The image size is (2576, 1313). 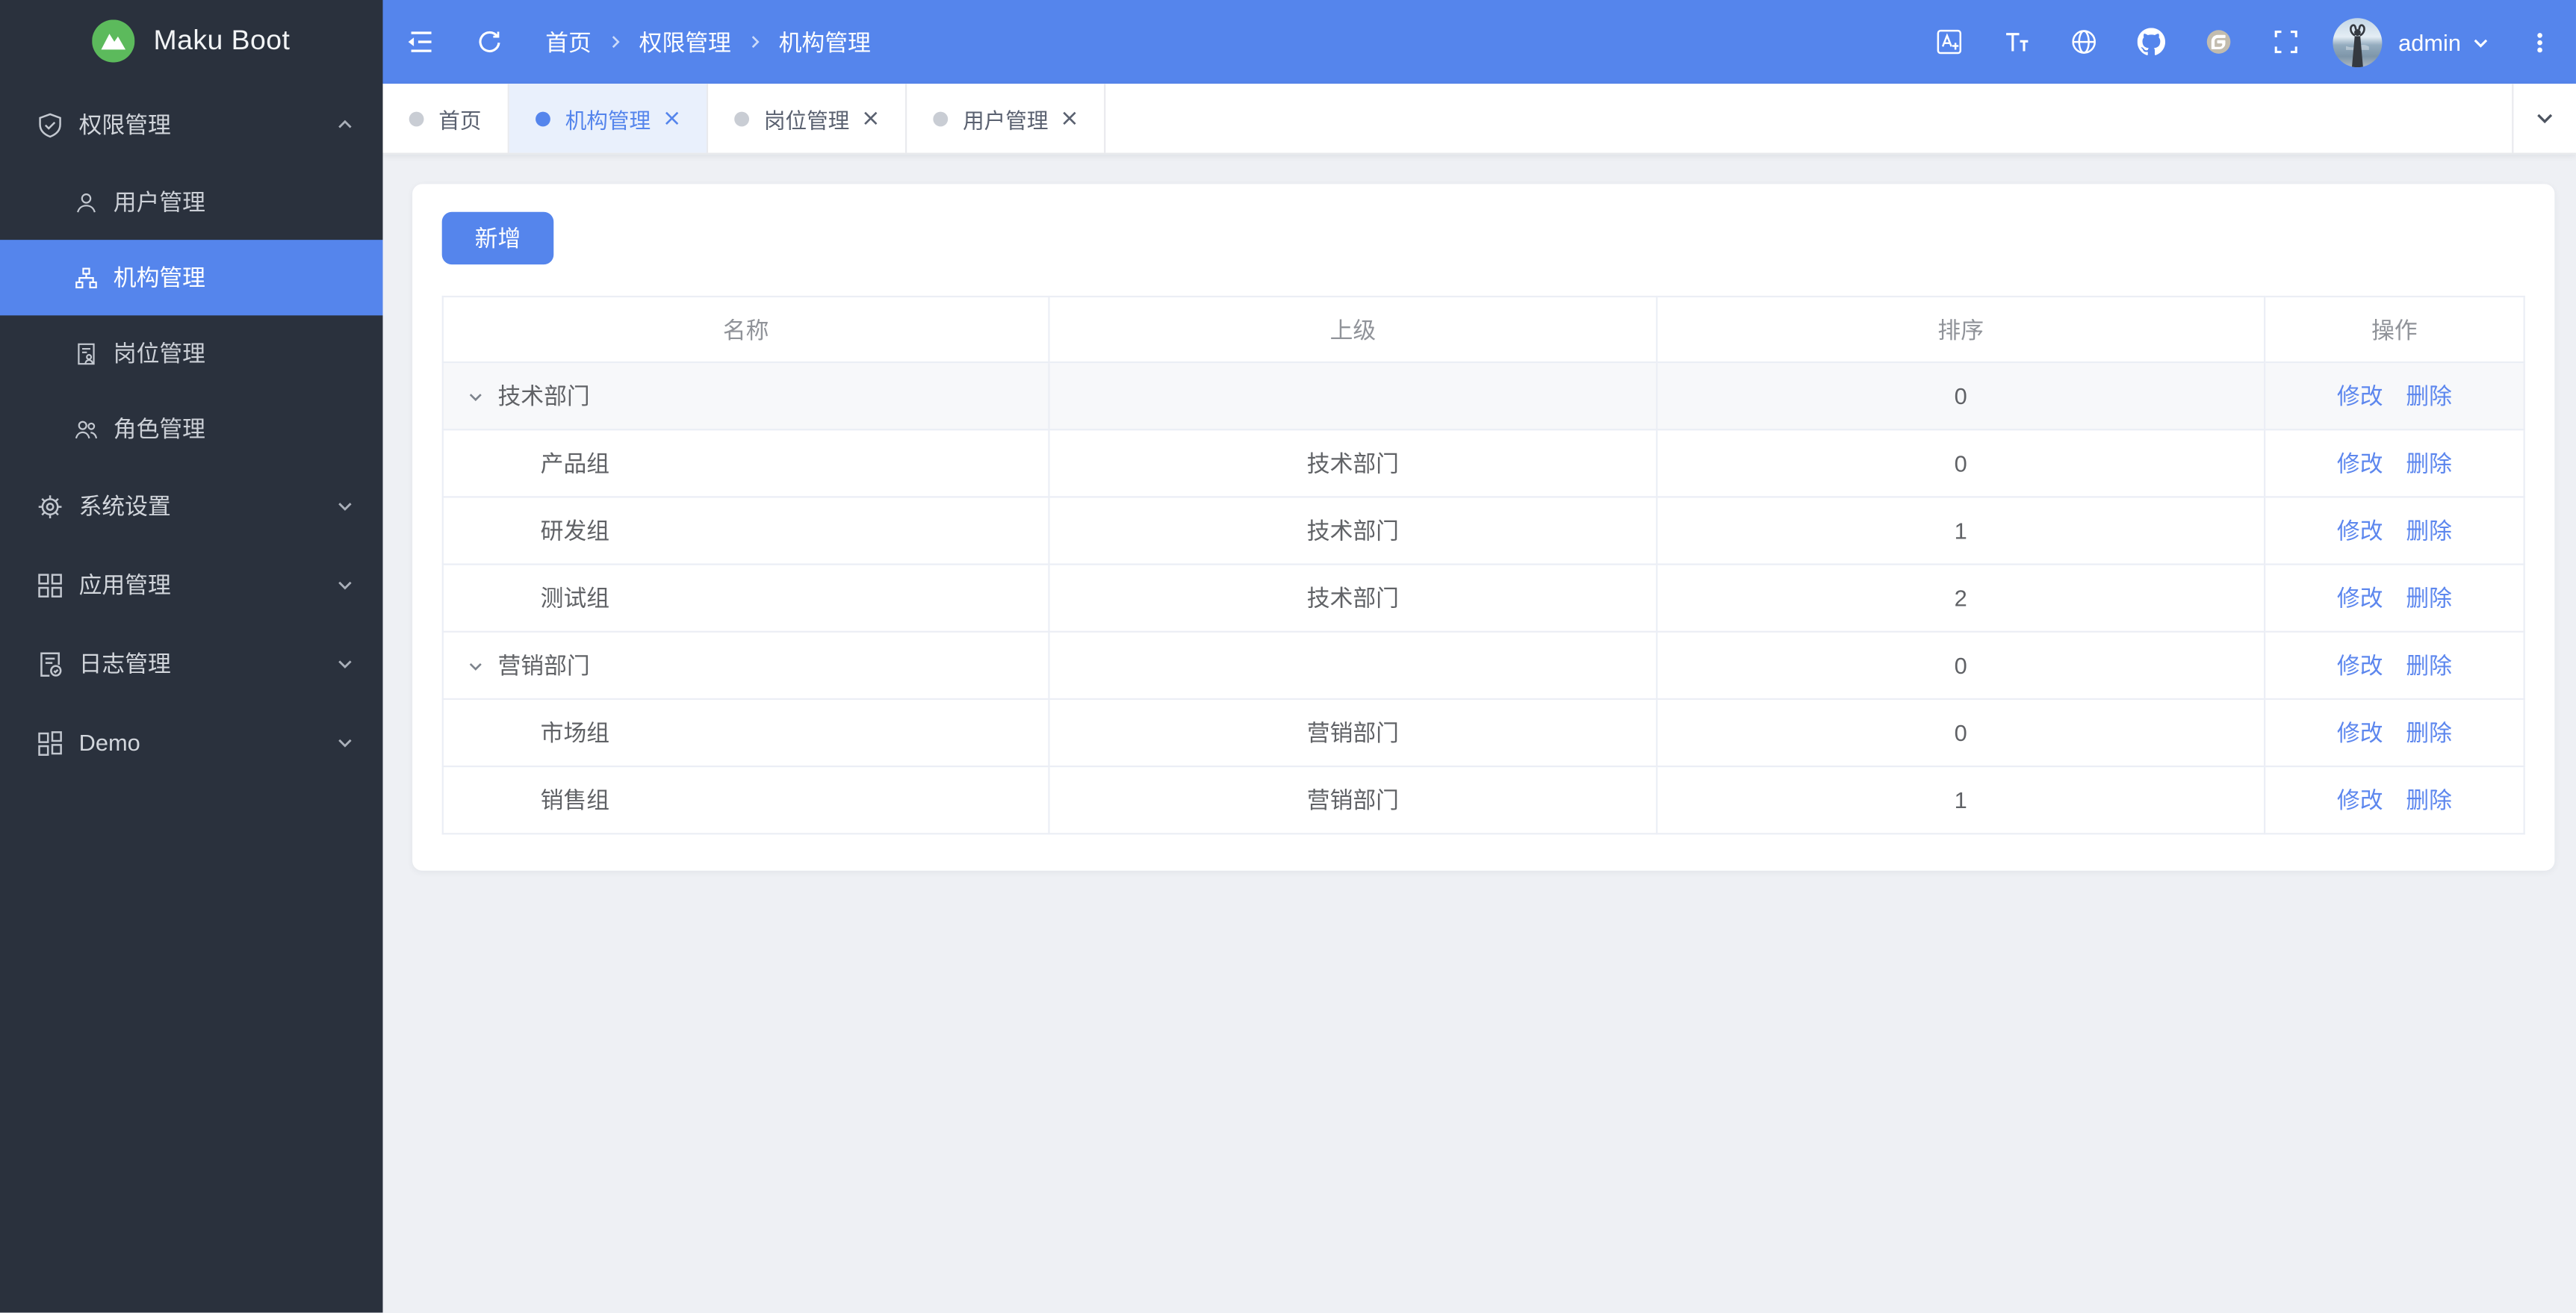 What do you see at coordinates (490, 41) in the screenshot?
I see `refresh-icon` at bounding box center [490, 41].